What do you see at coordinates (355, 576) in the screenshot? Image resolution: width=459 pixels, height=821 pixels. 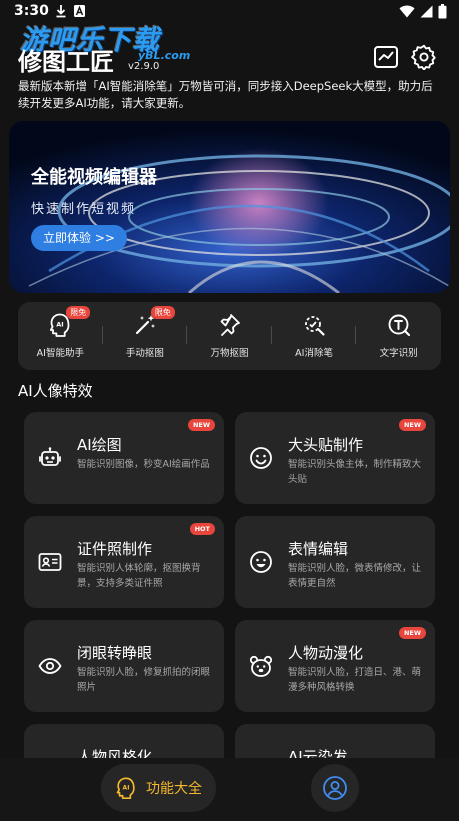 I see `card-desc: 智能识别人脸，微表情修改，让表情更自然` at bounding box center [355, 576].